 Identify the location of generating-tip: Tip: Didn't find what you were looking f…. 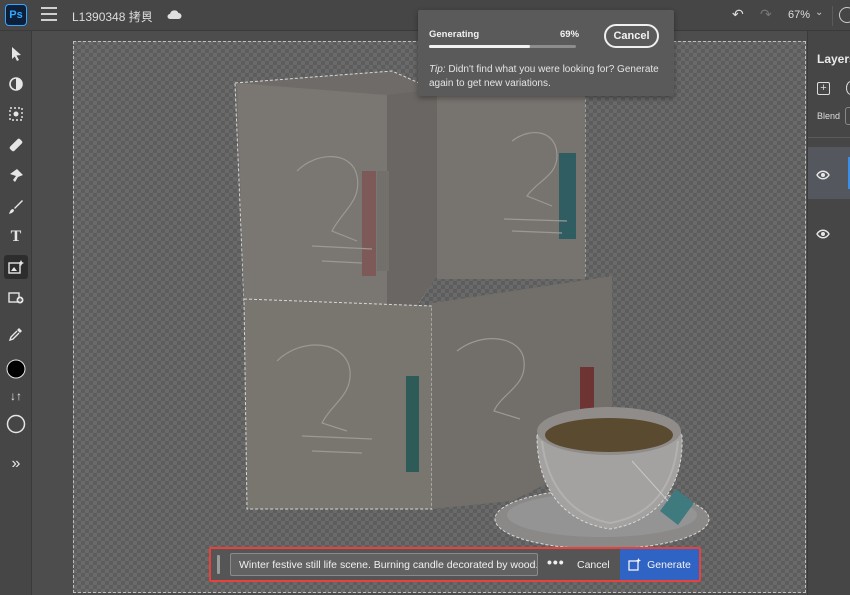
(548, 77).